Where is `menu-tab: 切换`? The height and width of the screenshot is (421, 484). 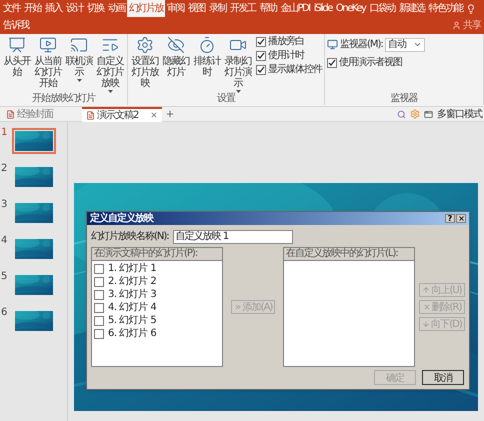
menu-tab: 切换 is located at coordinates (95, 8).